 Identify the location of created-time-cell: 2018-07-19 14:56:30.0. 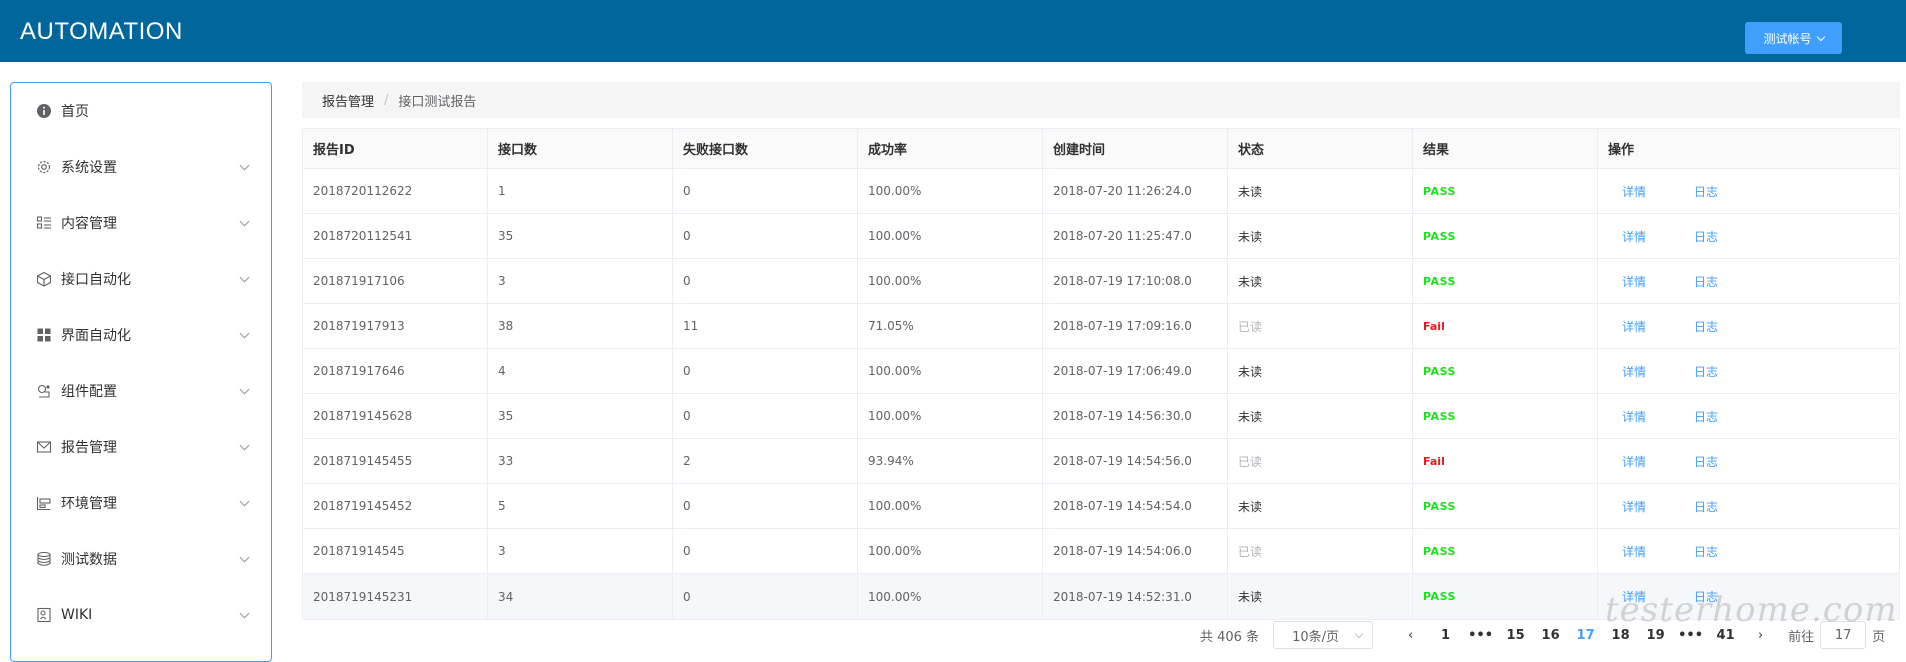
(1135, 416).